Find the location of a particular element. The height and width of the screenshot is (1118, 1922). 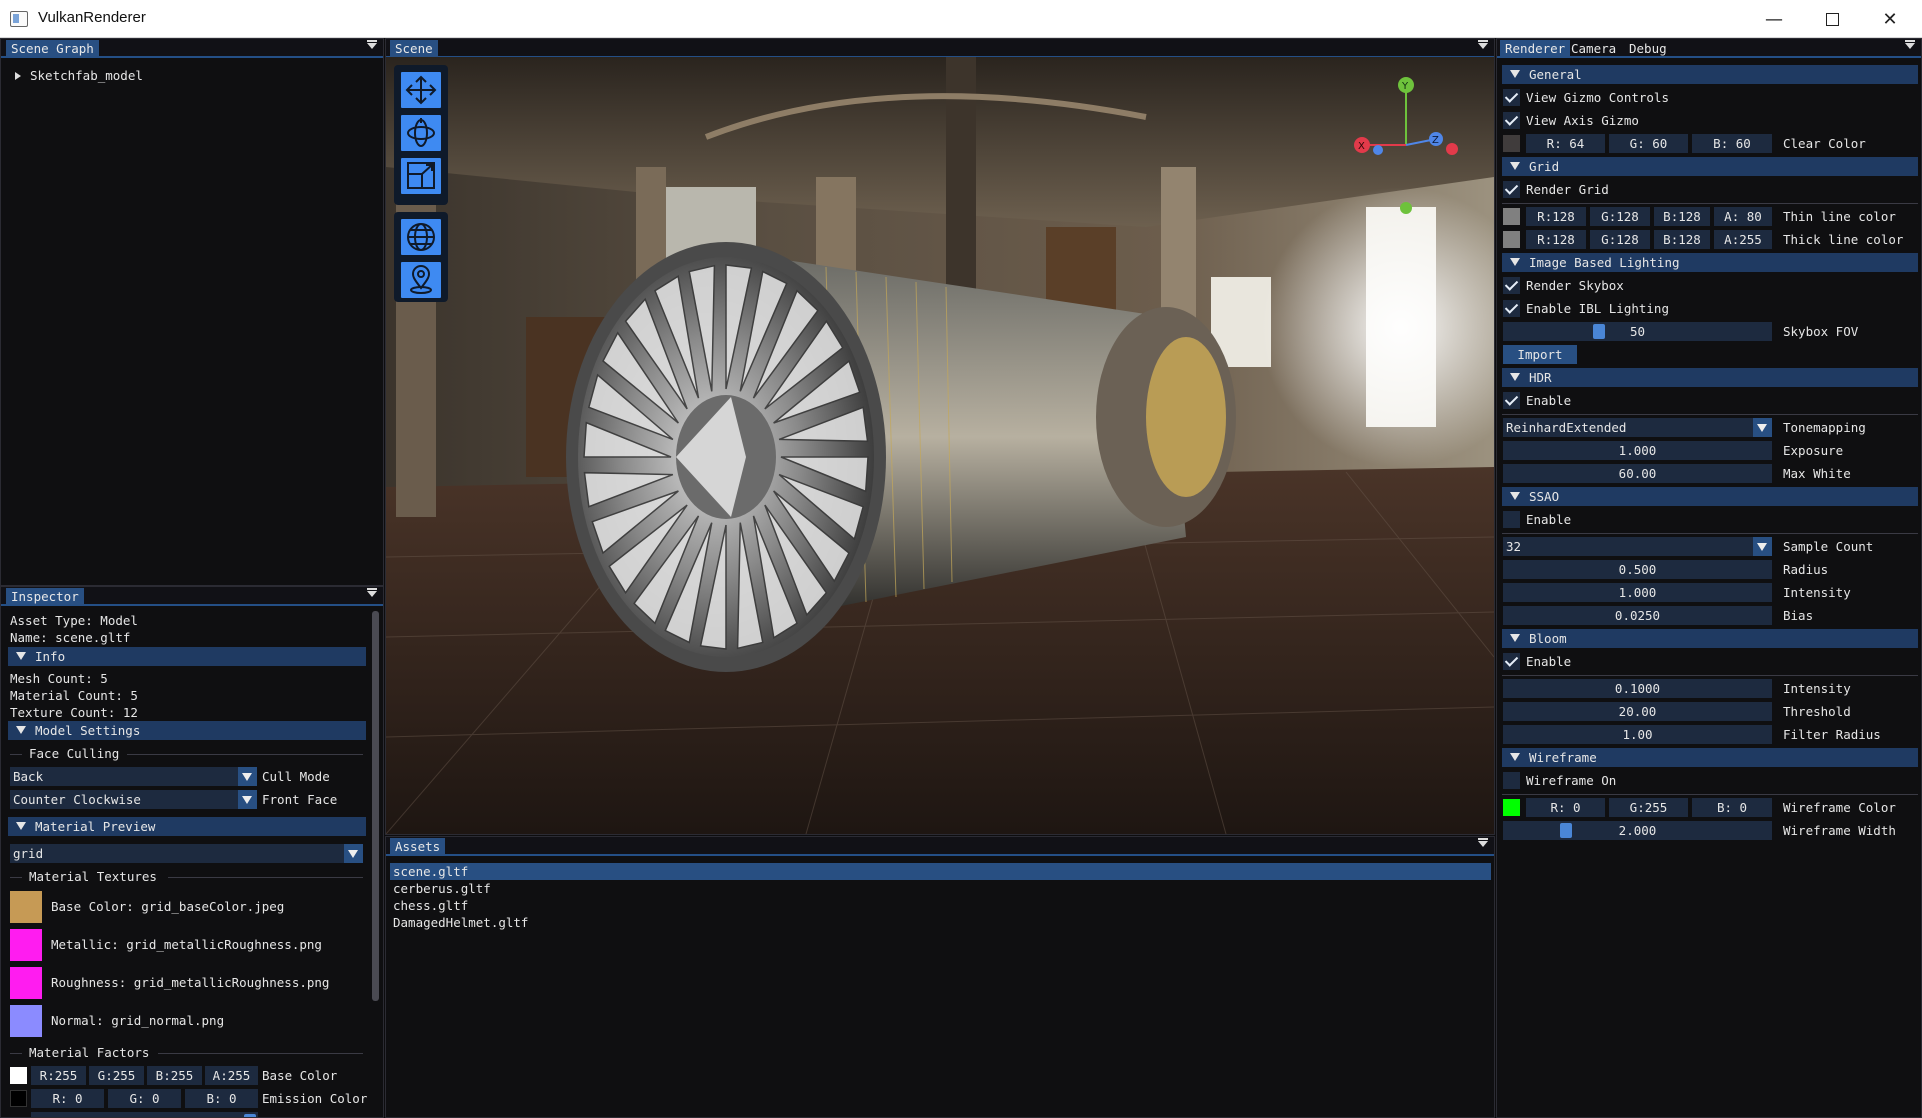

thick-line-b-field: B:128 is located at coordinates (1682, 239).